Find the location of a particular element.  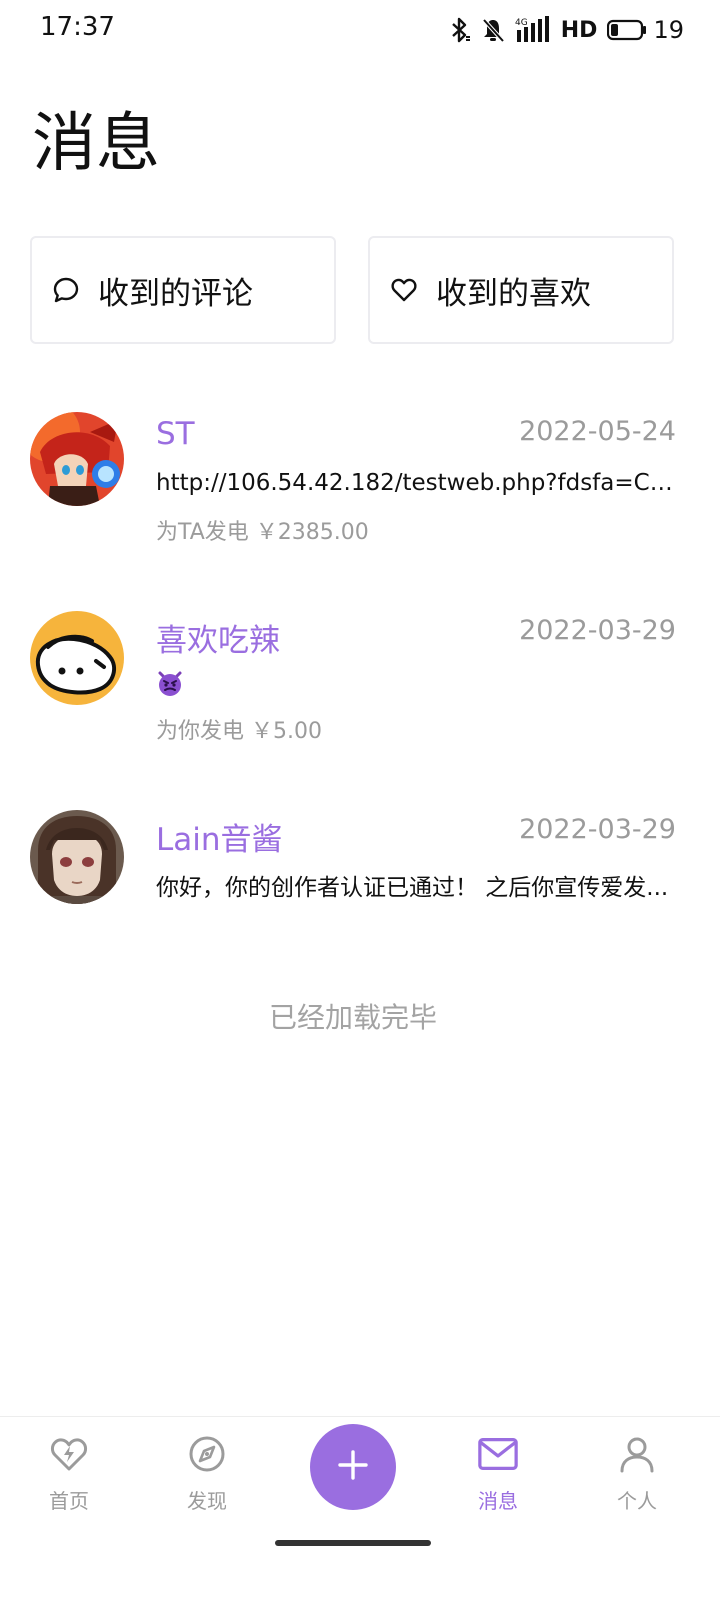

message-subtext: 为TA发电 ￥2385.00 is located at coordinates (262, 532).